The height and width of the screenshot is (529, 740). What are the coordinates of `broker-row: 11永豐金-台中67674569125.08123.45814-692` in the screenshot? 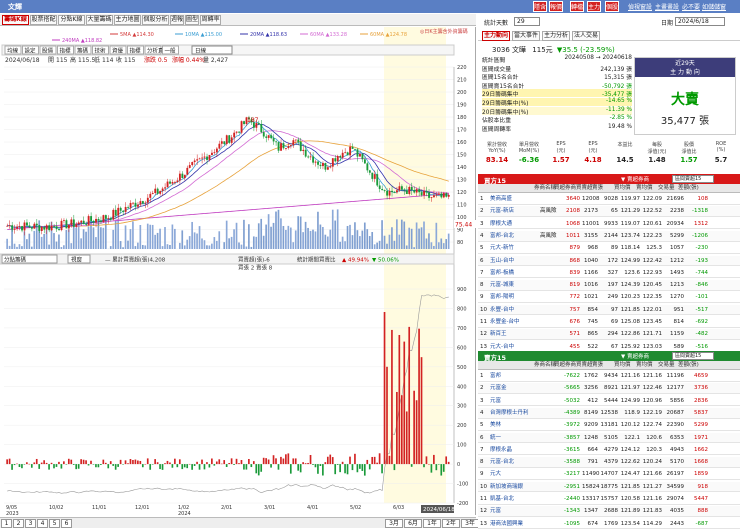 It's located at (609, 322).